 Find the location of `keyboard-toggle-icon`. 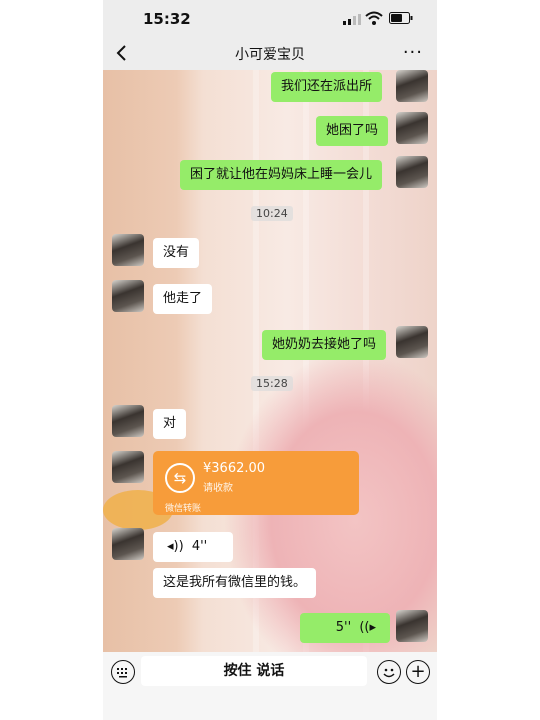

keyboard-toggle-icon is located at coordinates (123, 672).